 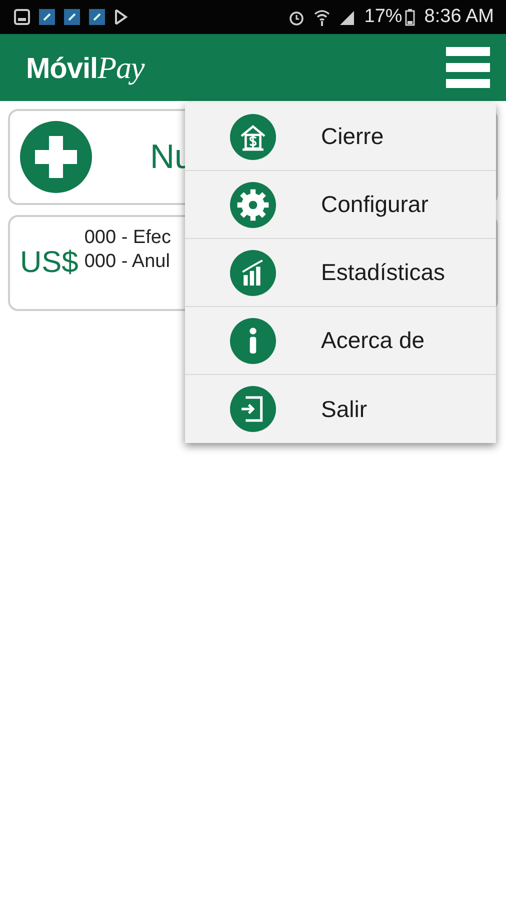 I want to click on info-icon, so click(x=253, y=341).